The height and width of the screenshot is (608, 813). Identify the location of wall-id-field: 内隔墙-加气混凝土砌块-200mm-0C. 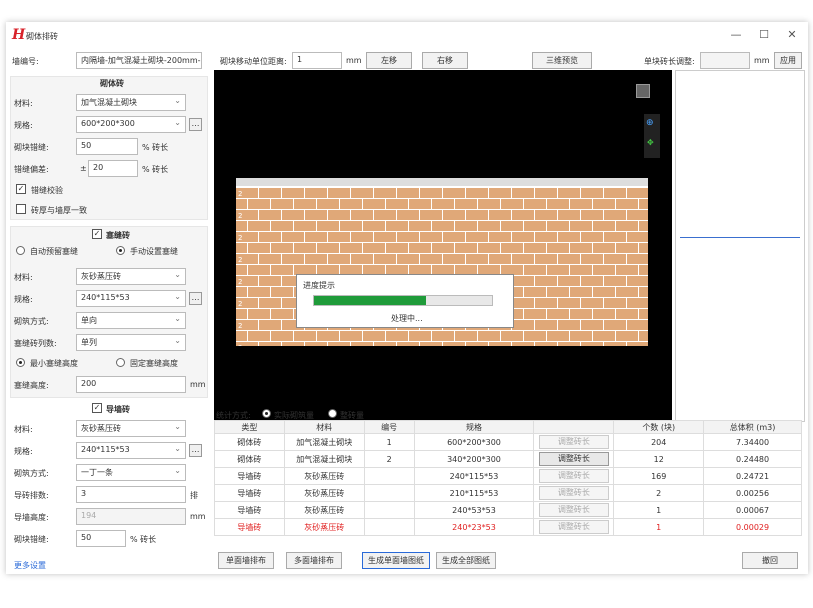
(139, 60).